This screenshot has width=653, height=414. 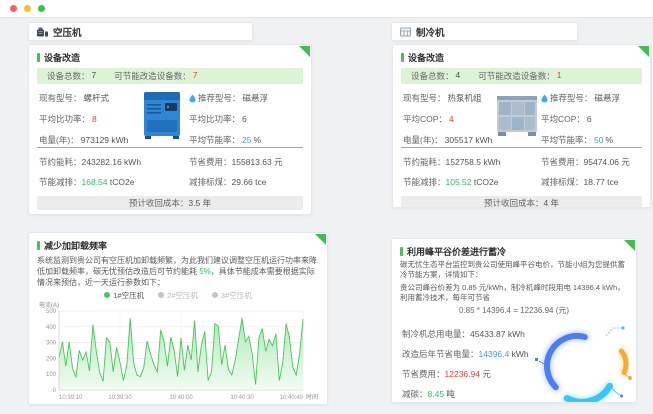 What do you see at coordinates (468, 140) in the screenshot?
I see `annual-energy-value: 305517 kWh` at bounding box center [468, 140].